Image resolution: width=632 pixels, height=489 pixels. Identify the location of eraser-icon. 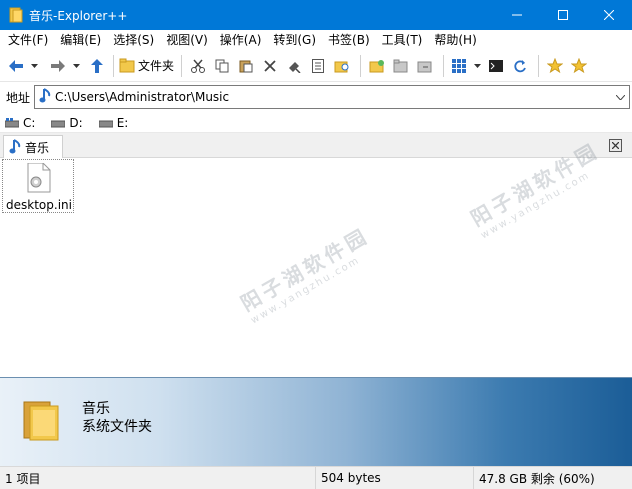
(295, 67).